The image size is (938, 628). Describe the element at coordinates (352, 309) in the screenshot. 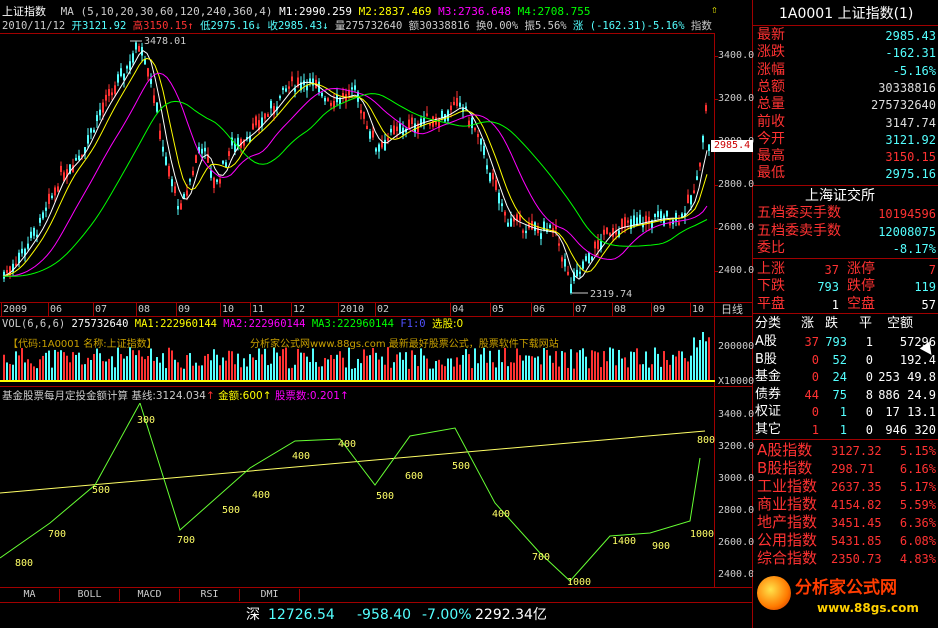

I see `date-x-tick: 2010` at that location.